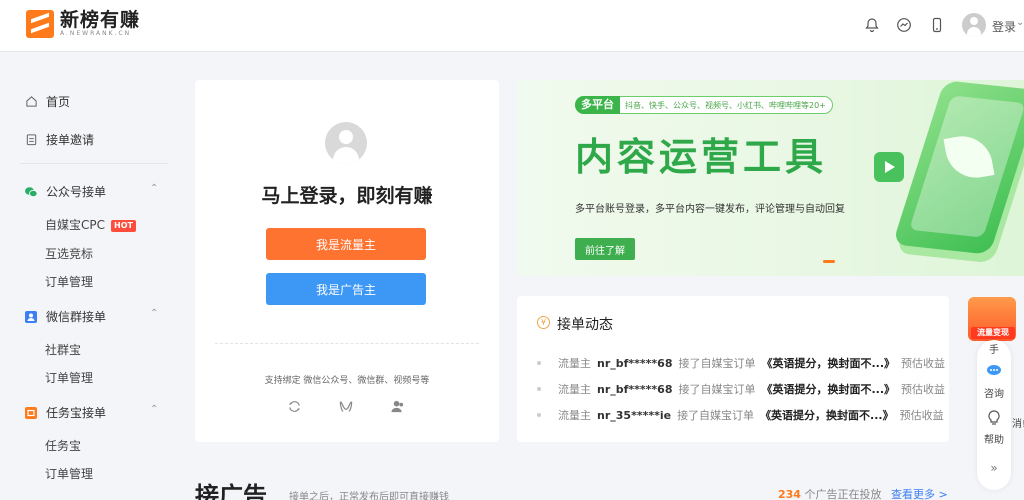 This screenshot has height=500, width=1024. What do you see at coordinates (993, 333) in the screenshot?
I see `promo-label: 流量变现` at bounding box center [993, 333].